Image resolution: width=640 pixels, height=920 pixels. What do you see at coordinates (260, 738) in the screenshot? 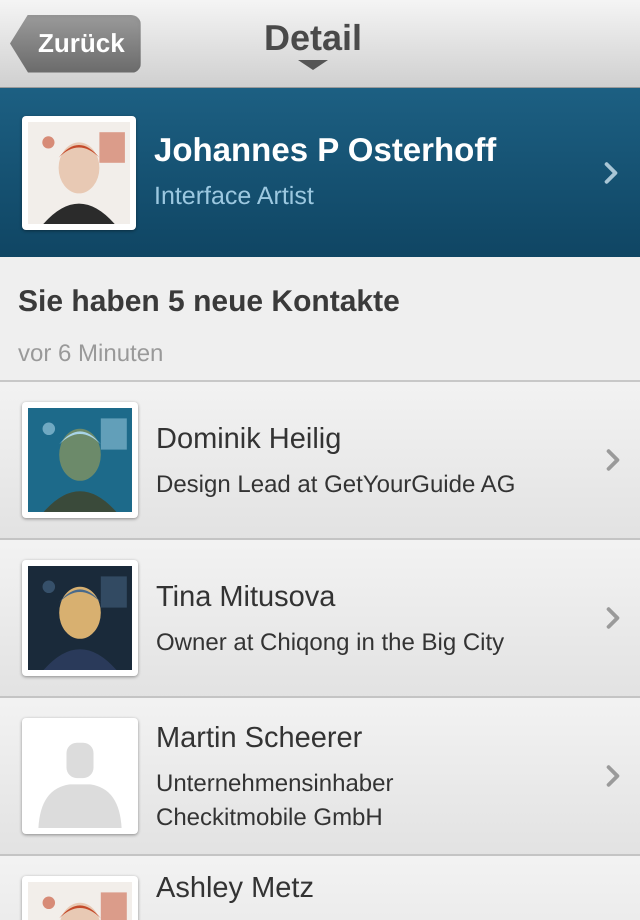
I see `contact-name: Martin Scheerer` at bounding box center [260, 738].